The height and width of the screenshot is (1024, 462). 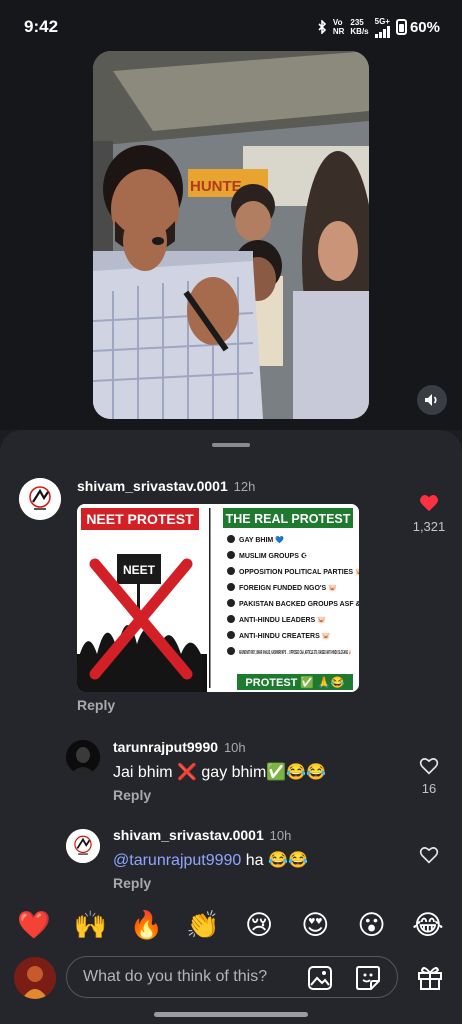 I want to click on my-avatar, so click(x=35, y=978).